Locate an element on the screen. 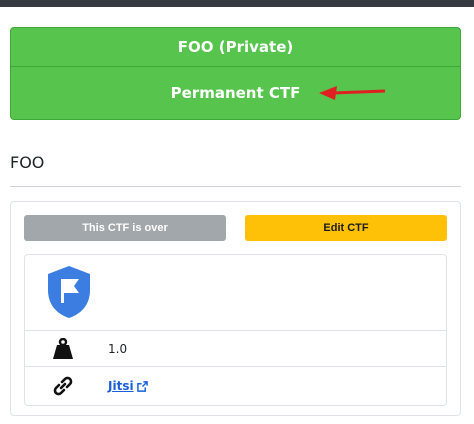  link-row: Jitsi is located at coordinates (235, 386).